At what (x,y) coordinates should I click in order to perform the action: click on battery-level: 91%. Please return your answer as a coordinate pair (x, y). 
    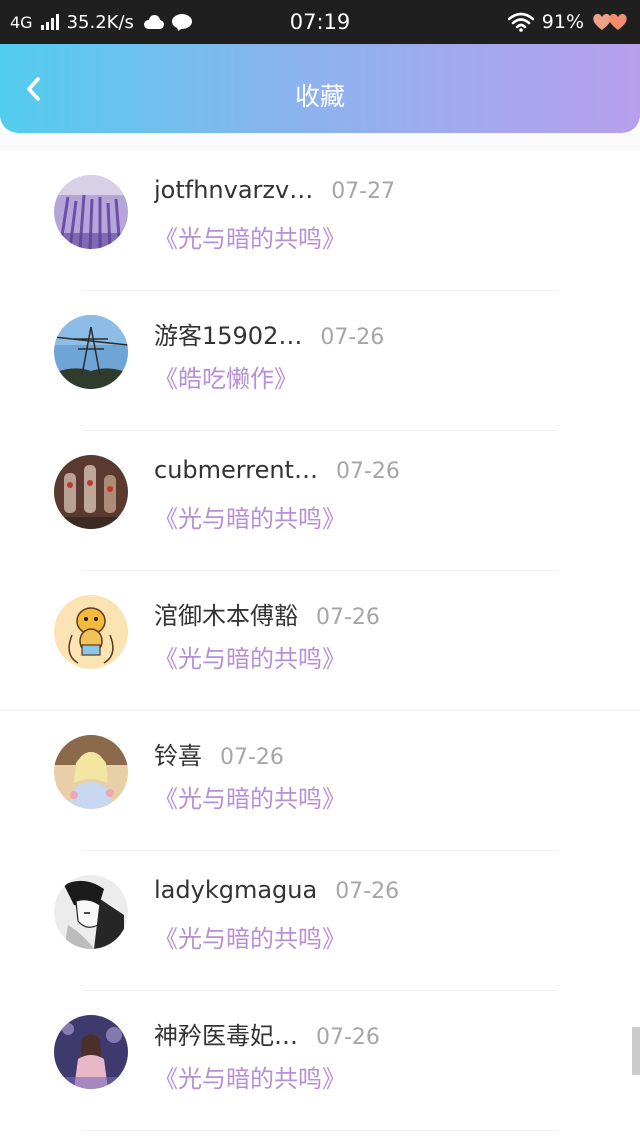
    Looking at the image, I should click on (562, 22).